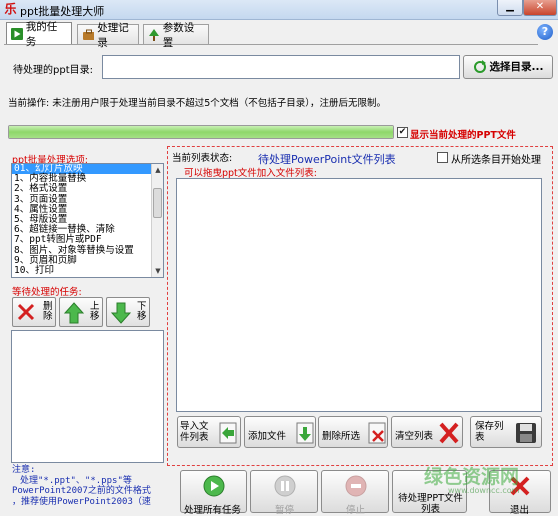 The height and width of the screenshot is (516, 558). Describe the element at coordinates (442, 157) in the screenshot. I see `from-selected-checkbox` at that location.